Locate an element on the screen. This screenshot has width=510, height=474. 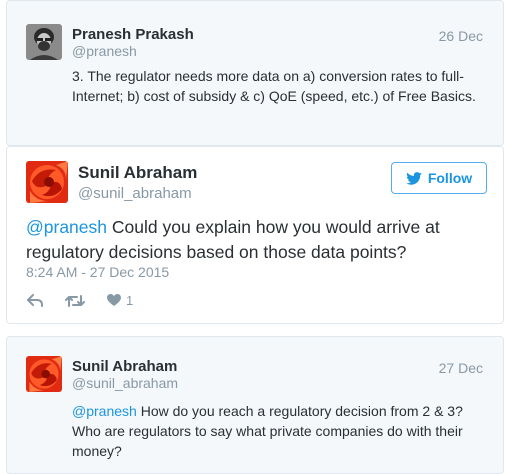
tweet-actions: 1 is located at coordinates (91, 300).